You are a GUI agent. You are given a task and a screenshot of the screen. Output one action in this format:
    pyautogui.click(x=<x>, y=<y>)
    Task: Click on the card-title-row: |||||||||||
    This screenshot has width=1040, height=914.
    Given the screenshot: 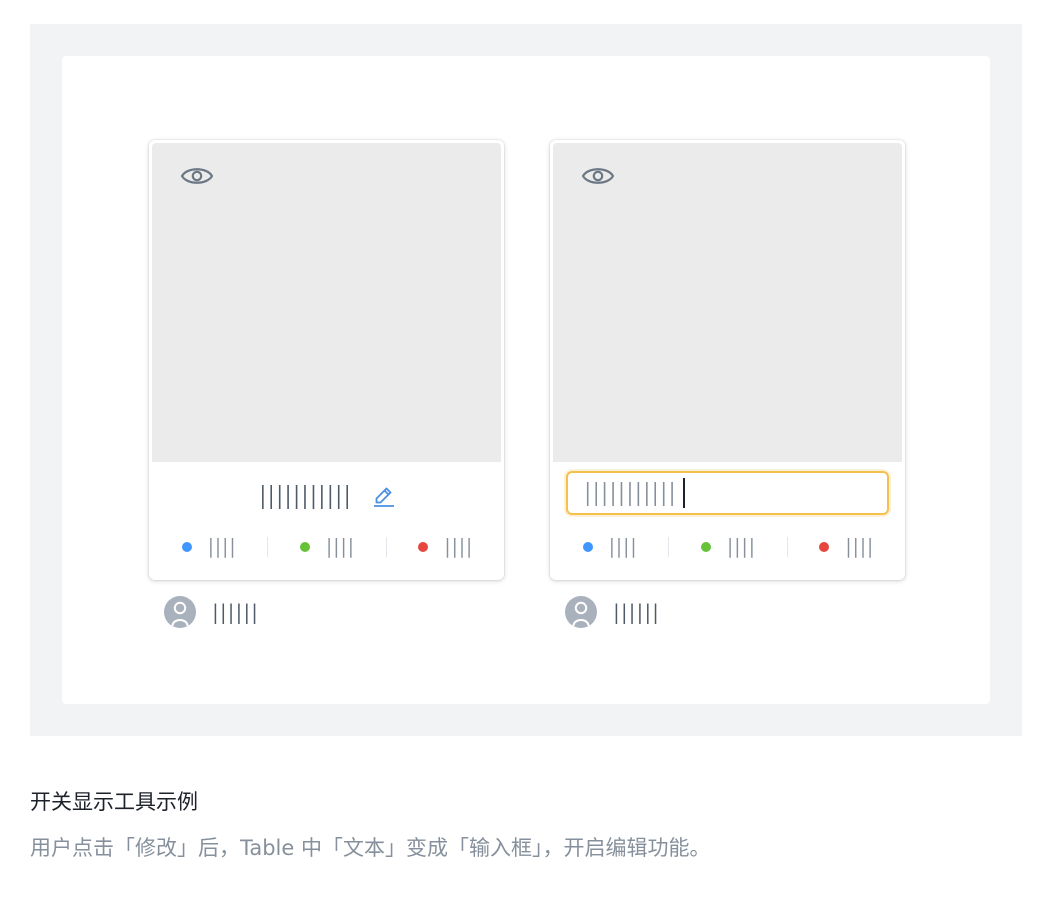 What is the action you would take?
    pyautogui.click(x=326, y=496)
    